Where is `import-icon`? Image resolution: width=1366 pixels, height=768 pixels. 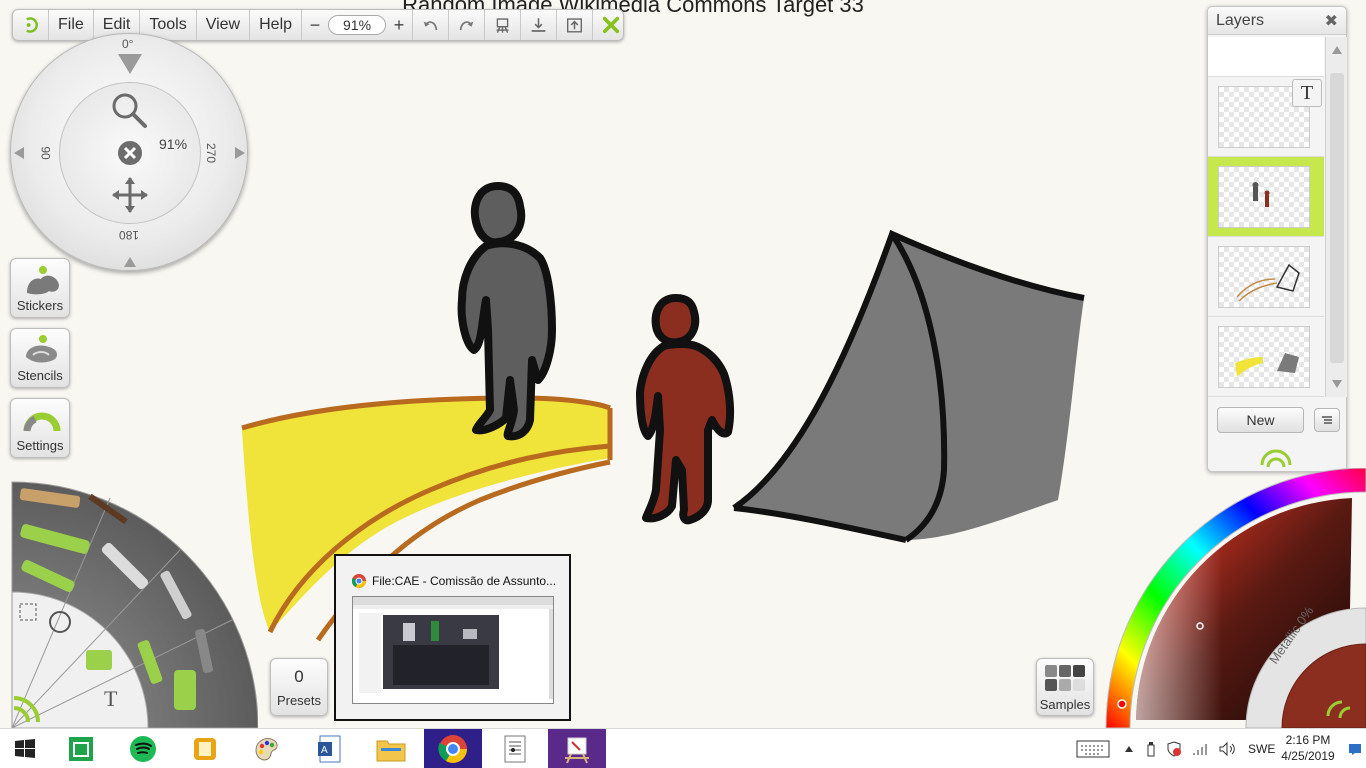
import-icon is located at coordinates (539, 25).